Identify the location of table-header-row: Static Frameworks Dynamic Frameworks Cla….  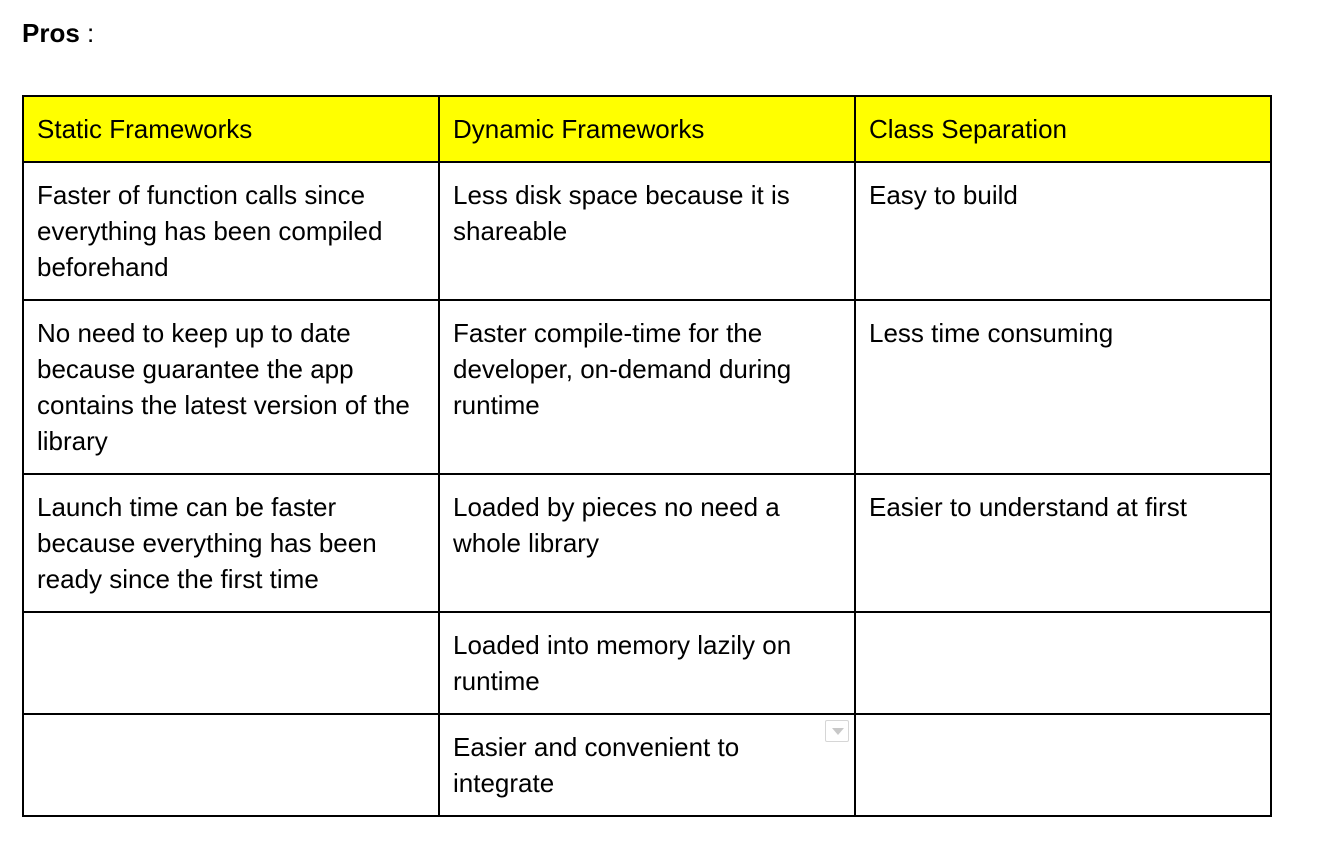
(647, 129).